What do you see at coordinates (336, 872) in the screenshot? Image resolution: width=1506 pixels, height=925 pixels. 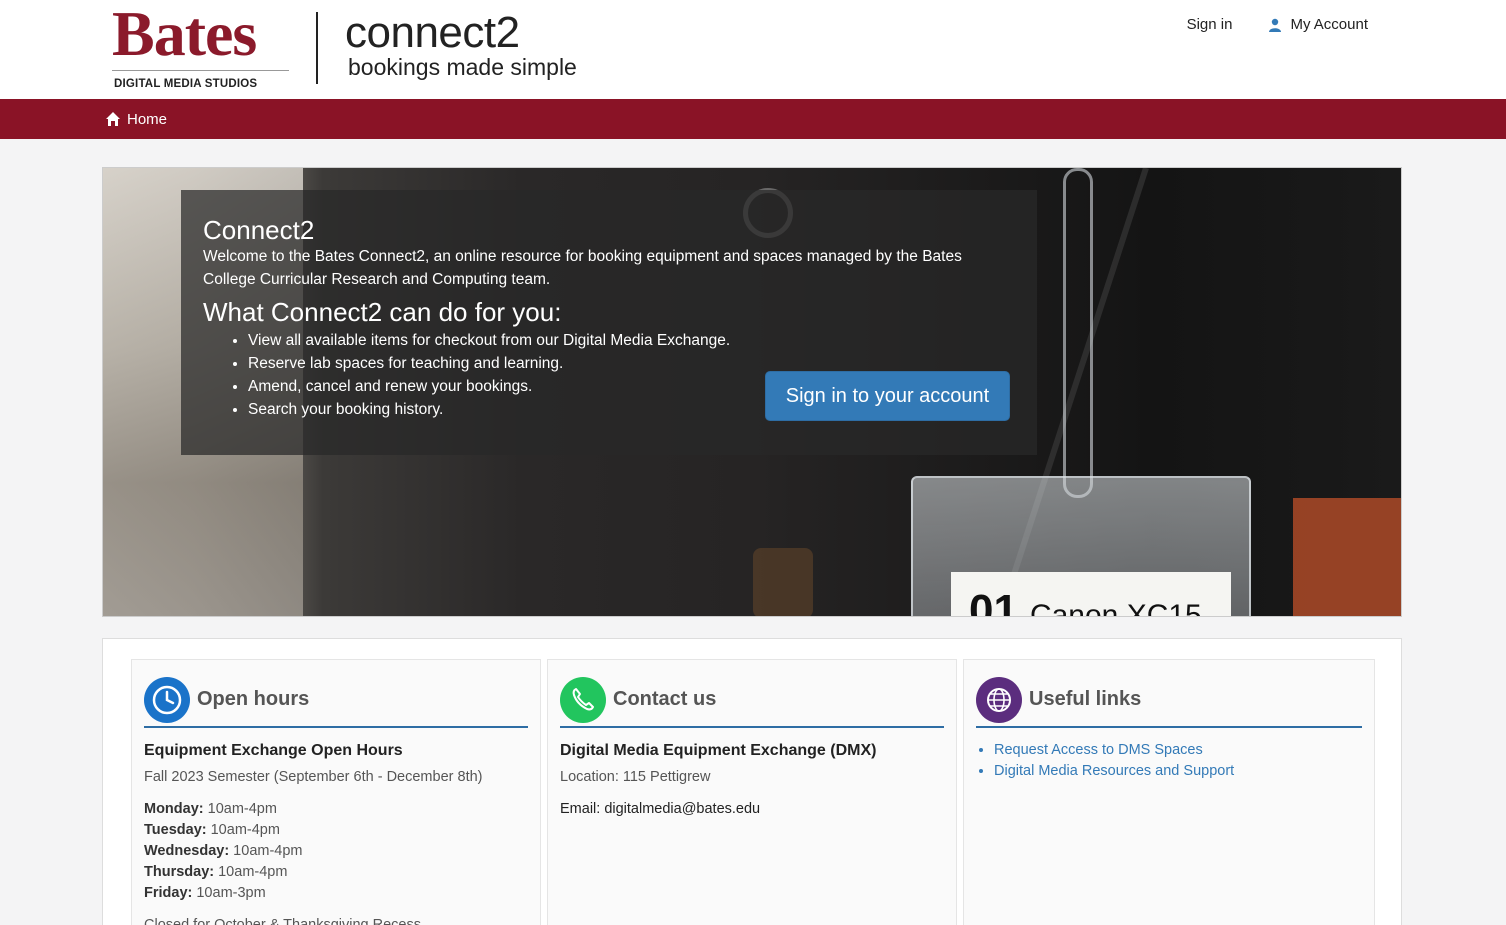 I see `hours-row: Thursday: 10am-4pm` at bounding box center [336, 872].